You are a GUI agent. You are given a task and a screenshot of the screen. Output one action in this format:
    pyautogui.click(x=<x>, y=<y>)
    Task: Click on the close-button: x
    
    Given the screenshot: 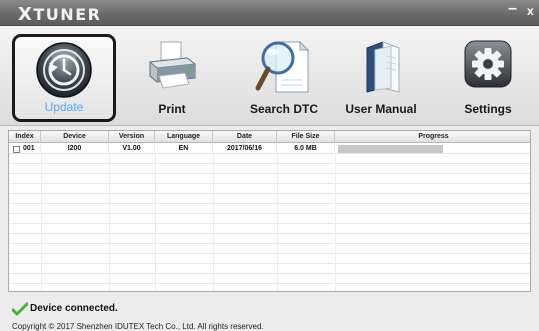 What is the action you would take?
    pyautogui.click(x=530, y=11)
    